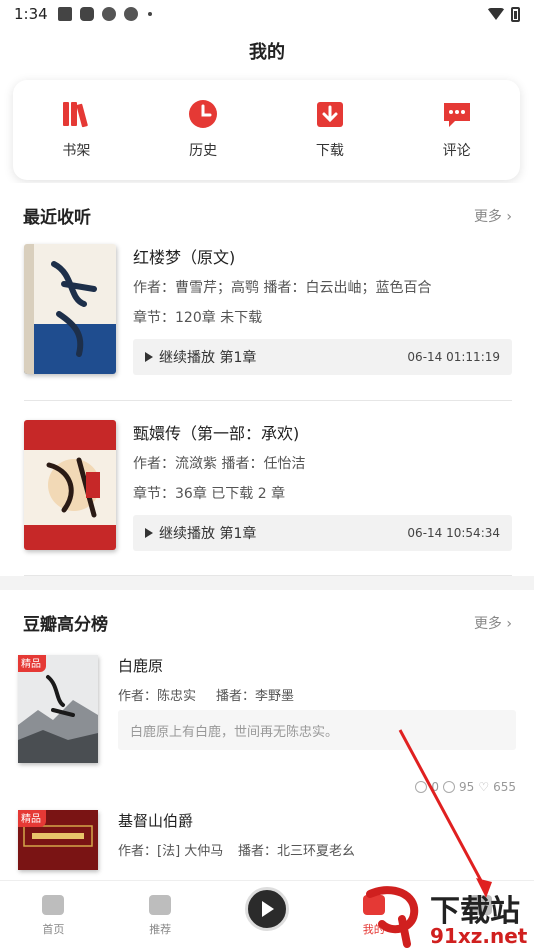 Image resolution: width=534 pixels, height=950 pixels. I want to click on bookshelf-label: 书架, so click(76, 151).